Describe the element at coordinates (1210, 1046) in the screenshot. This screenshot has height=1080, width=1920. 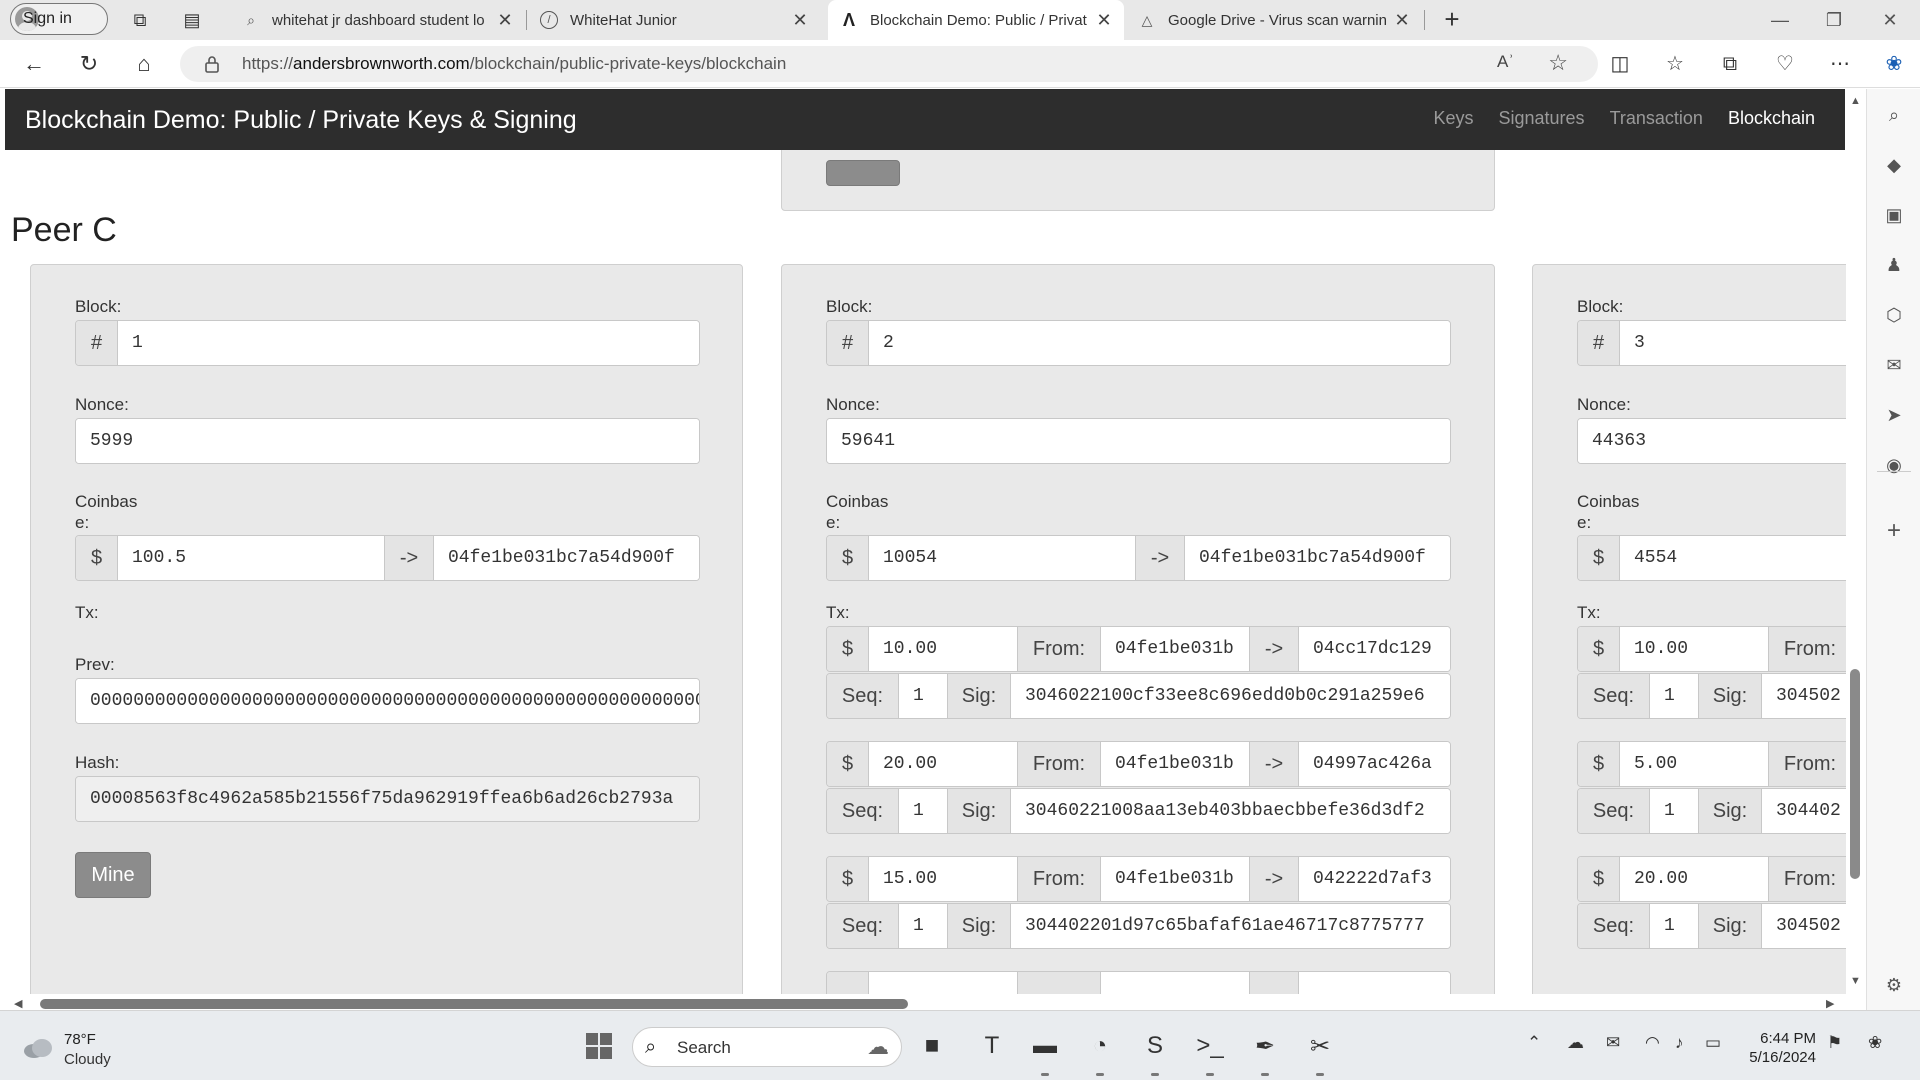
I see `terminal-icon: >_` at that location.